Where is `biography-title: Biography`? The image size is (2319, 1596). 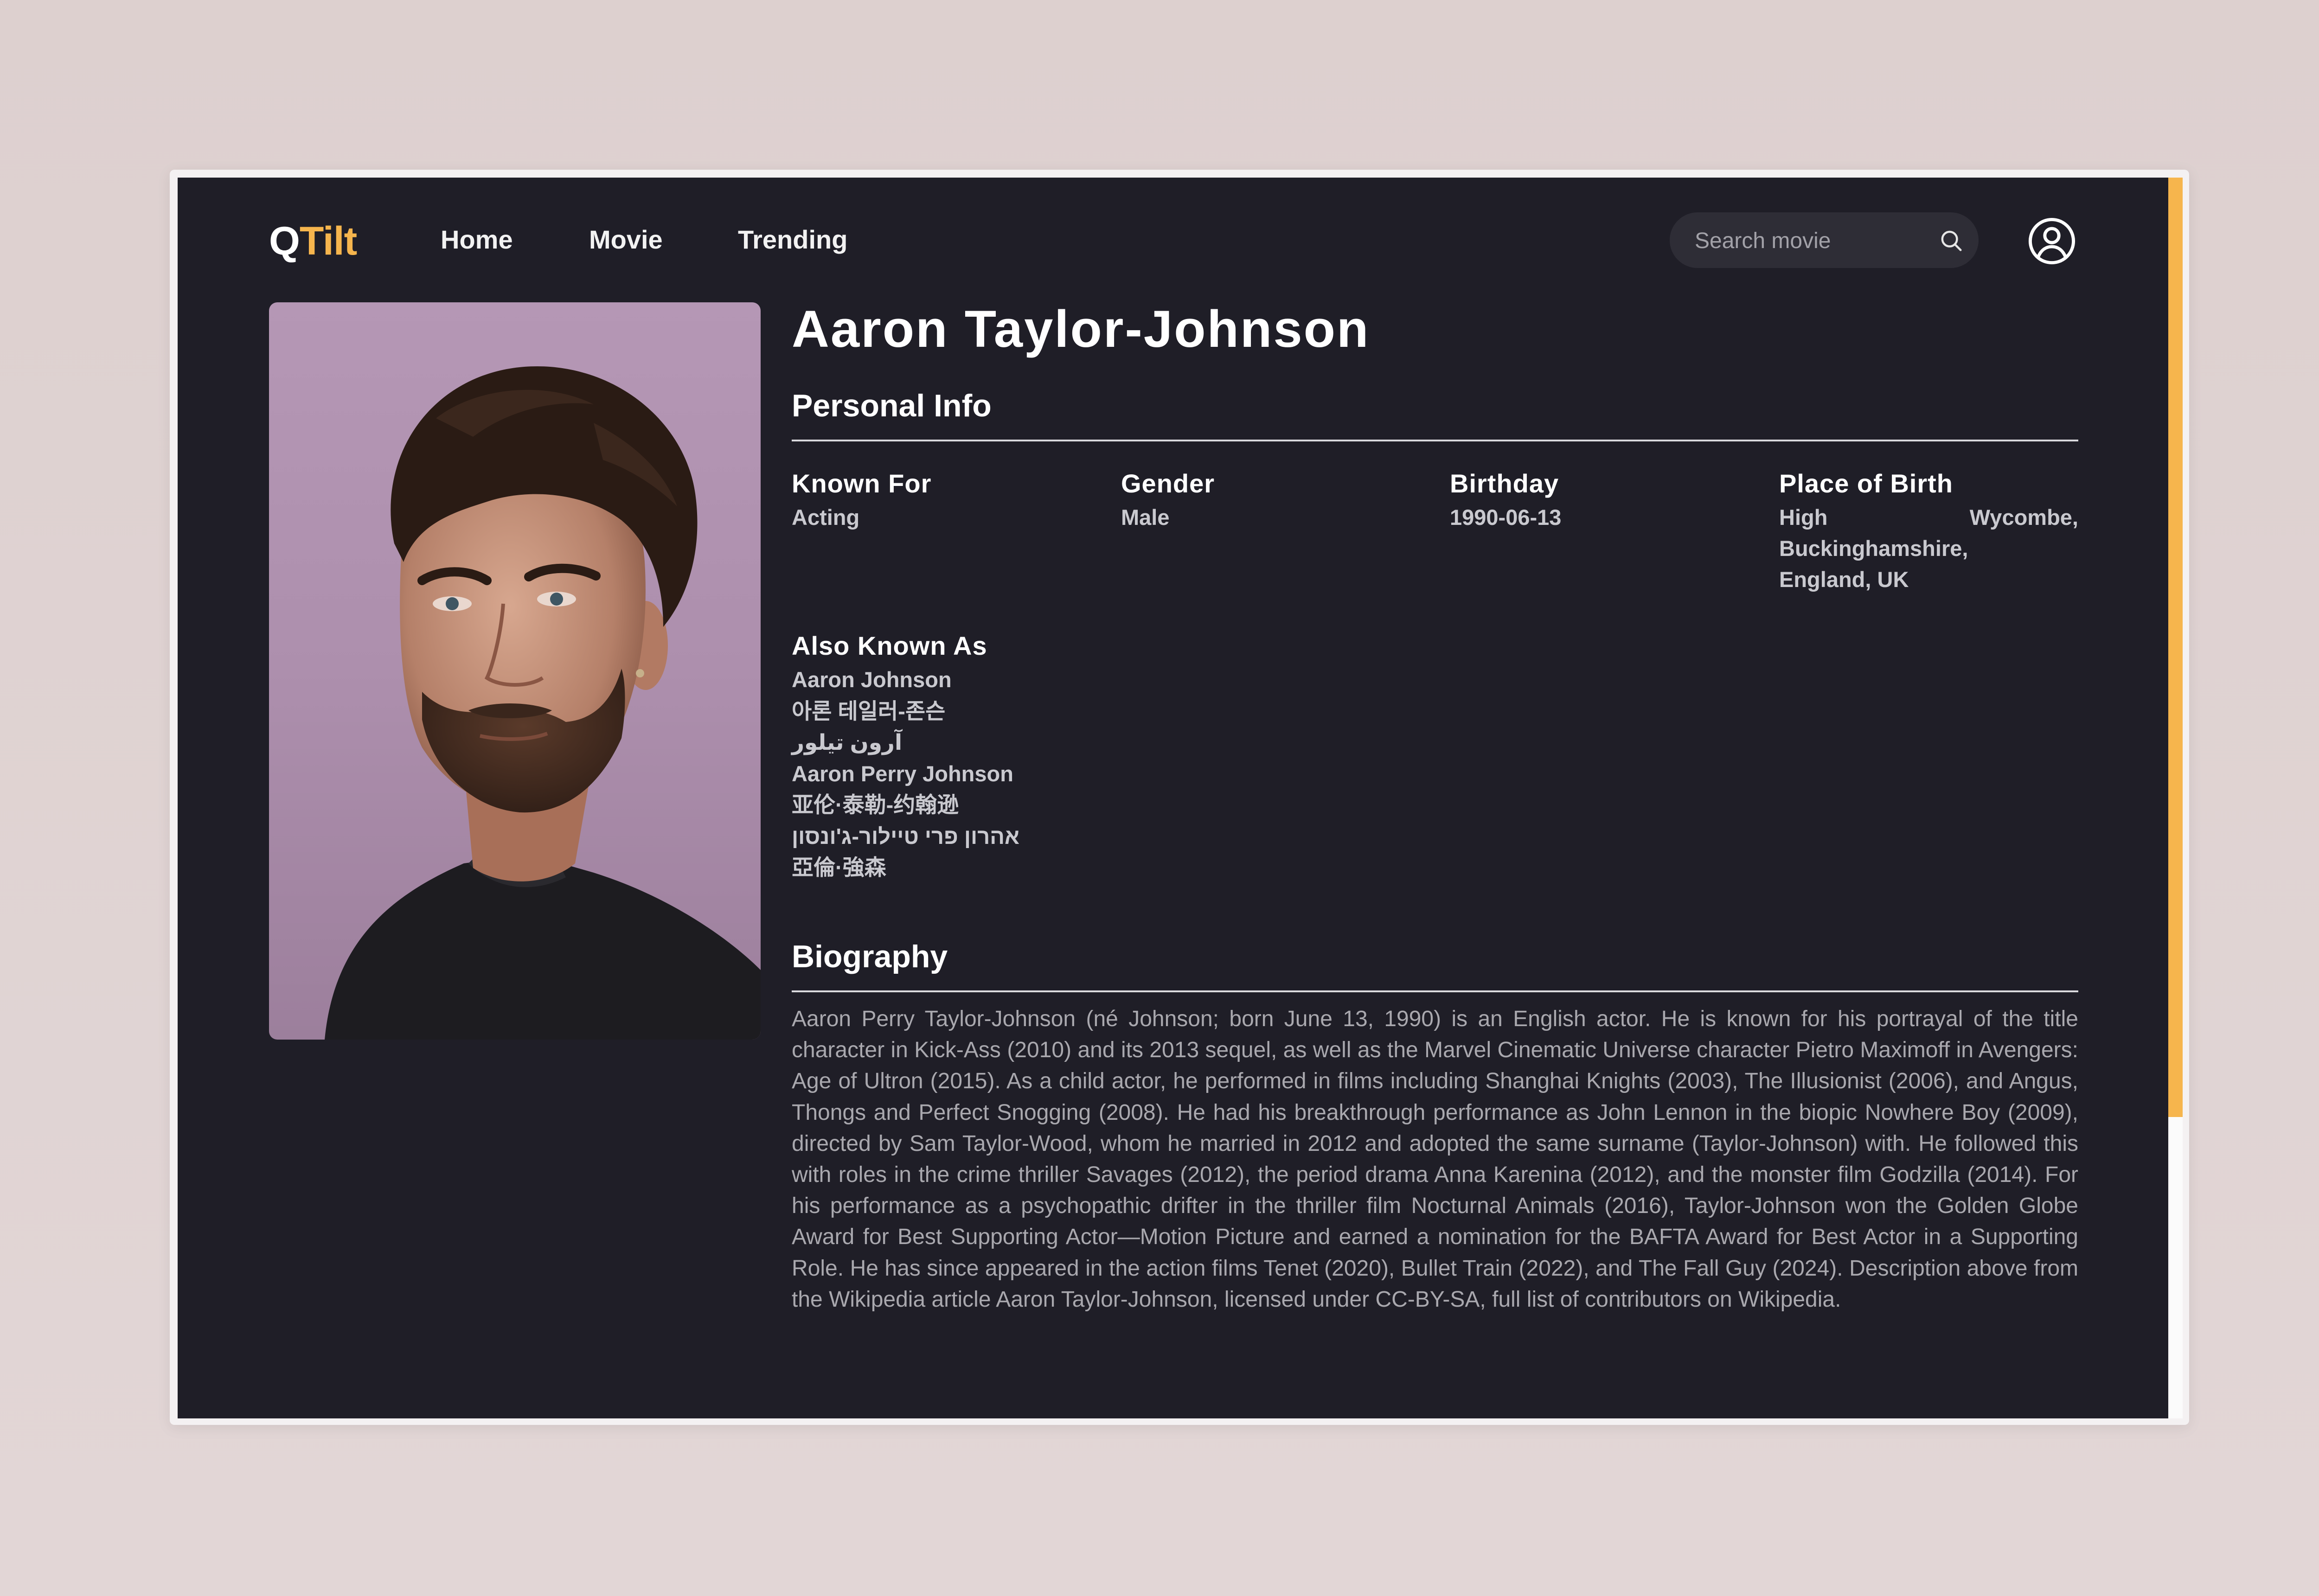
biography-title: Biography is located at coordinates (870, 957).